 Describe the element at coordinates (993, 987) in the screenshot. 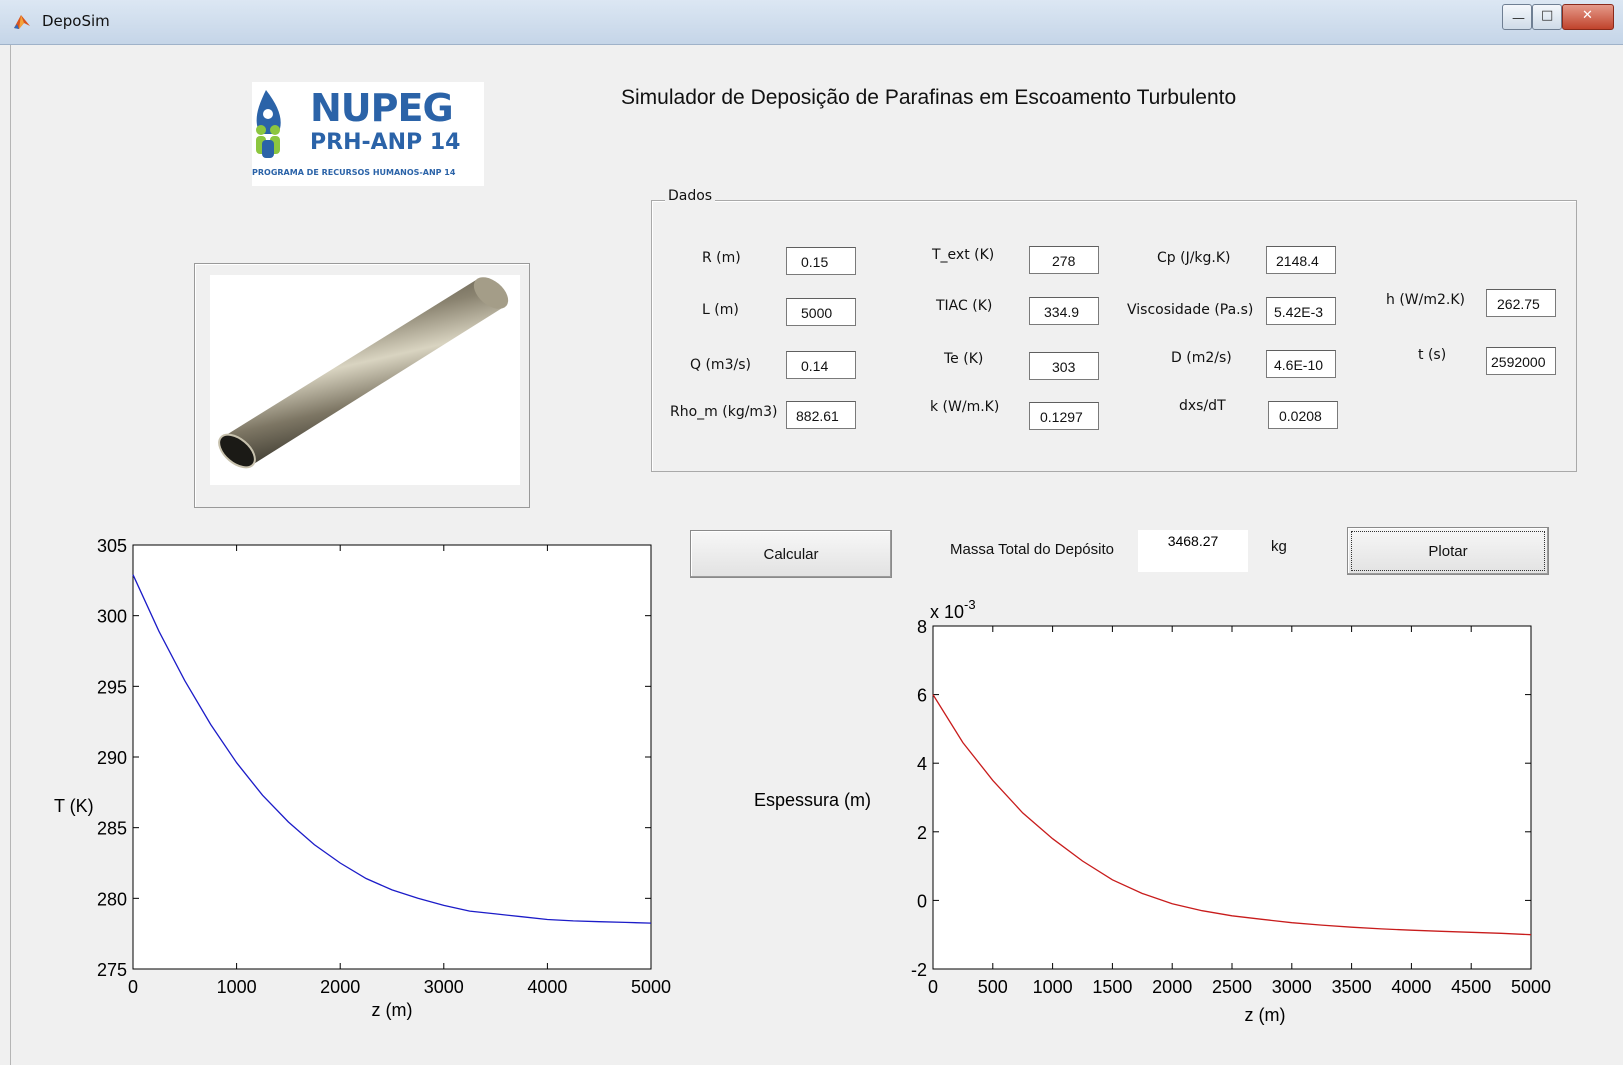

I see `thickness-xtick-label: 500` at that location.